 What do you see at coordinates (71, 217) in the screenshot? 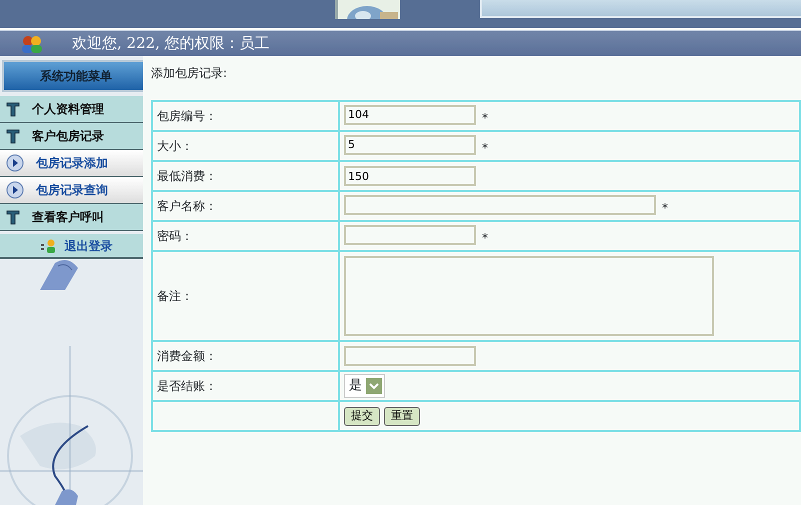
I see `menu-item: 查看客户呼叫` at bounding box center [71, 217].